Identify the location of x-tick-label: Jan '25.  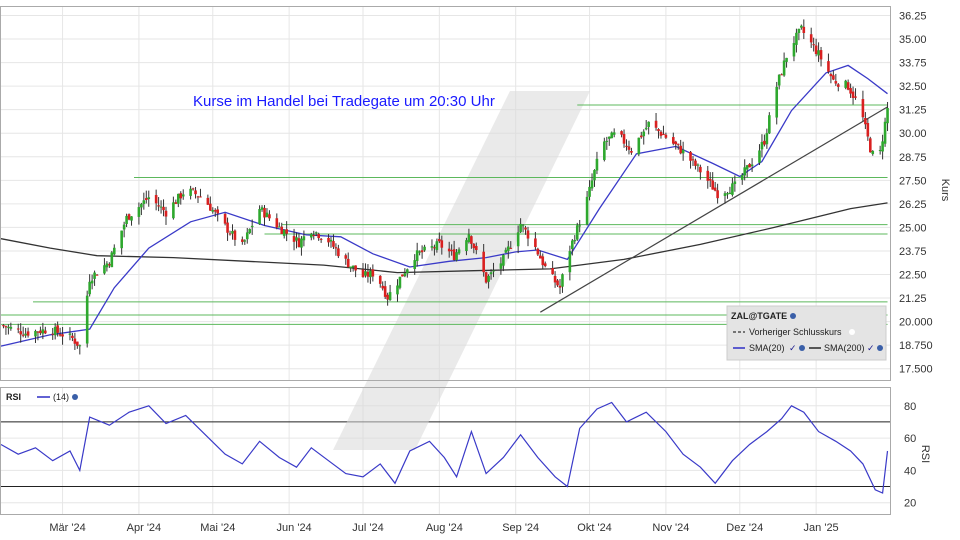
(821, 528).